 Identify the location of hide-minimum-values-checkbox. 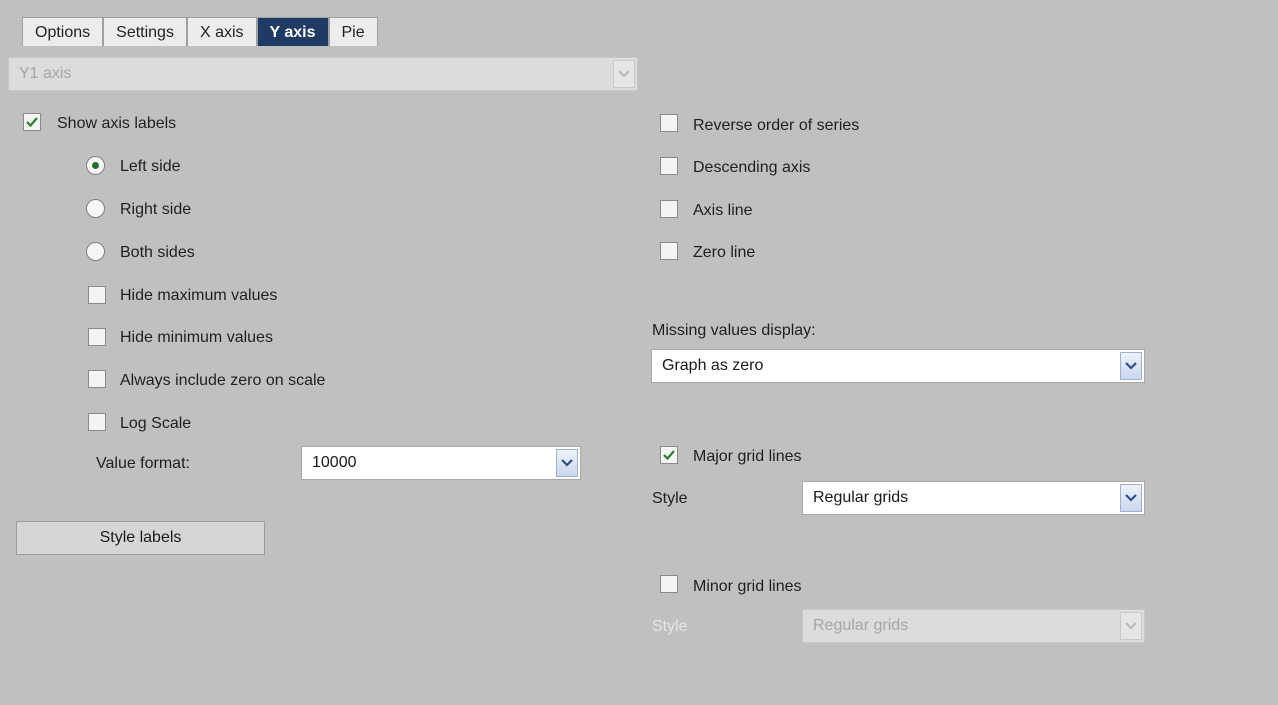
(97, 337).